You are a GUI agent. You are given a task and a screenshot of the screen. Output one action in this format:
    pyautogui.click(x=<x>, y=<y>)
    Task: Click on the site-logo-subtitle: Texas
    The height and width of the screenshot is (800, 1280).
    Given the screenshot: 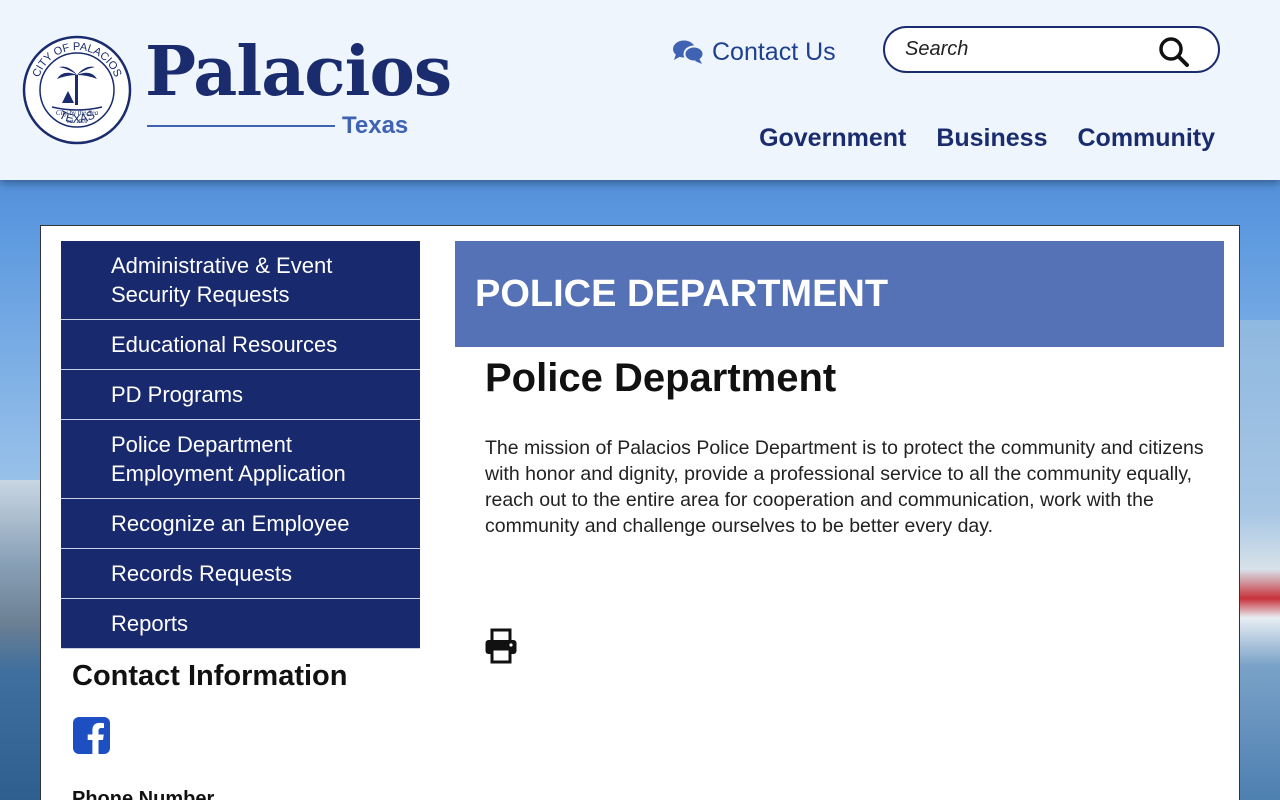 What is the action you would take?
    pyautogui.click(x=375, y=125)
    